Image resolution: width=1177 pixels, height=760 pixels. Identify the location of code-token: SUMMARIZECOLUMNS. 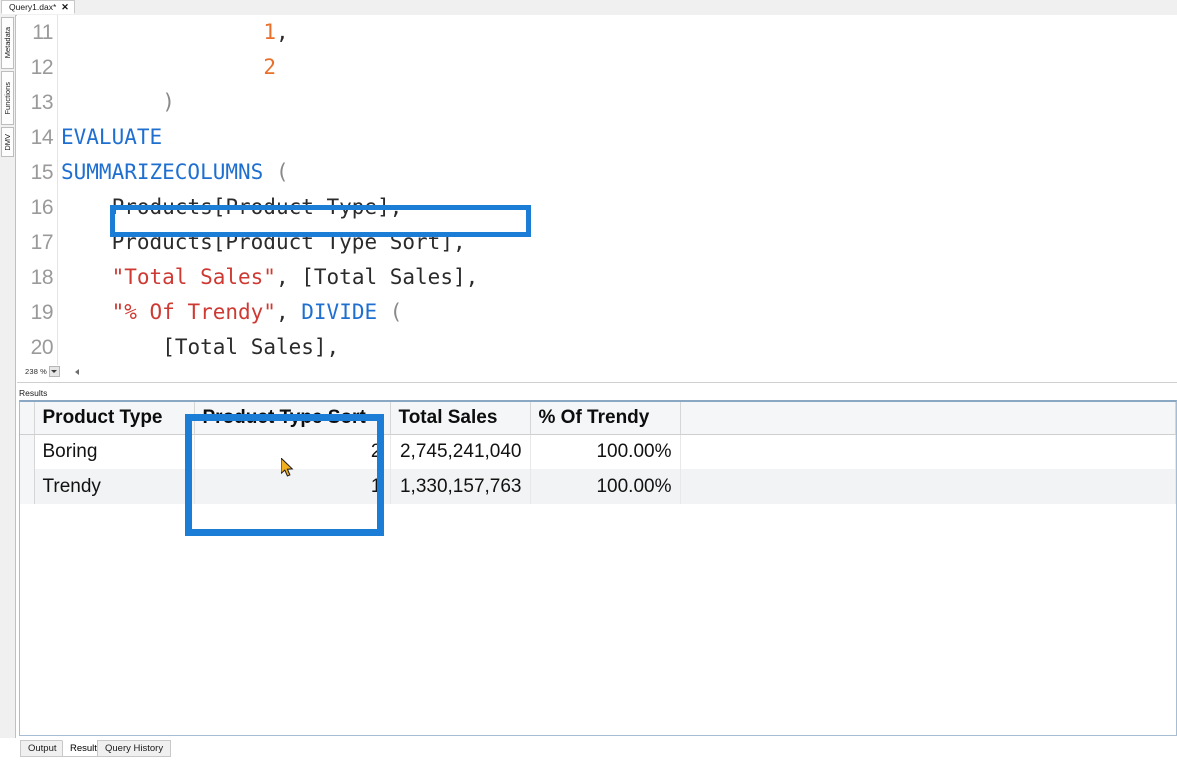
(162, 172).